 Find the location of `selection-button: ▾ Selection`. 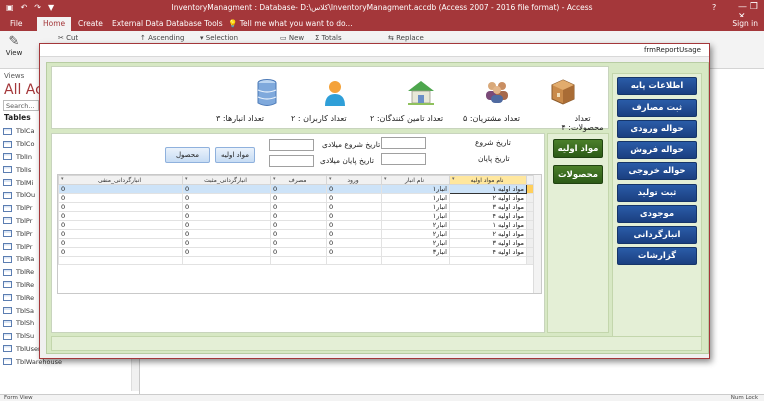

selection-button: ▾ Selection is located at coordinates (219, 38).